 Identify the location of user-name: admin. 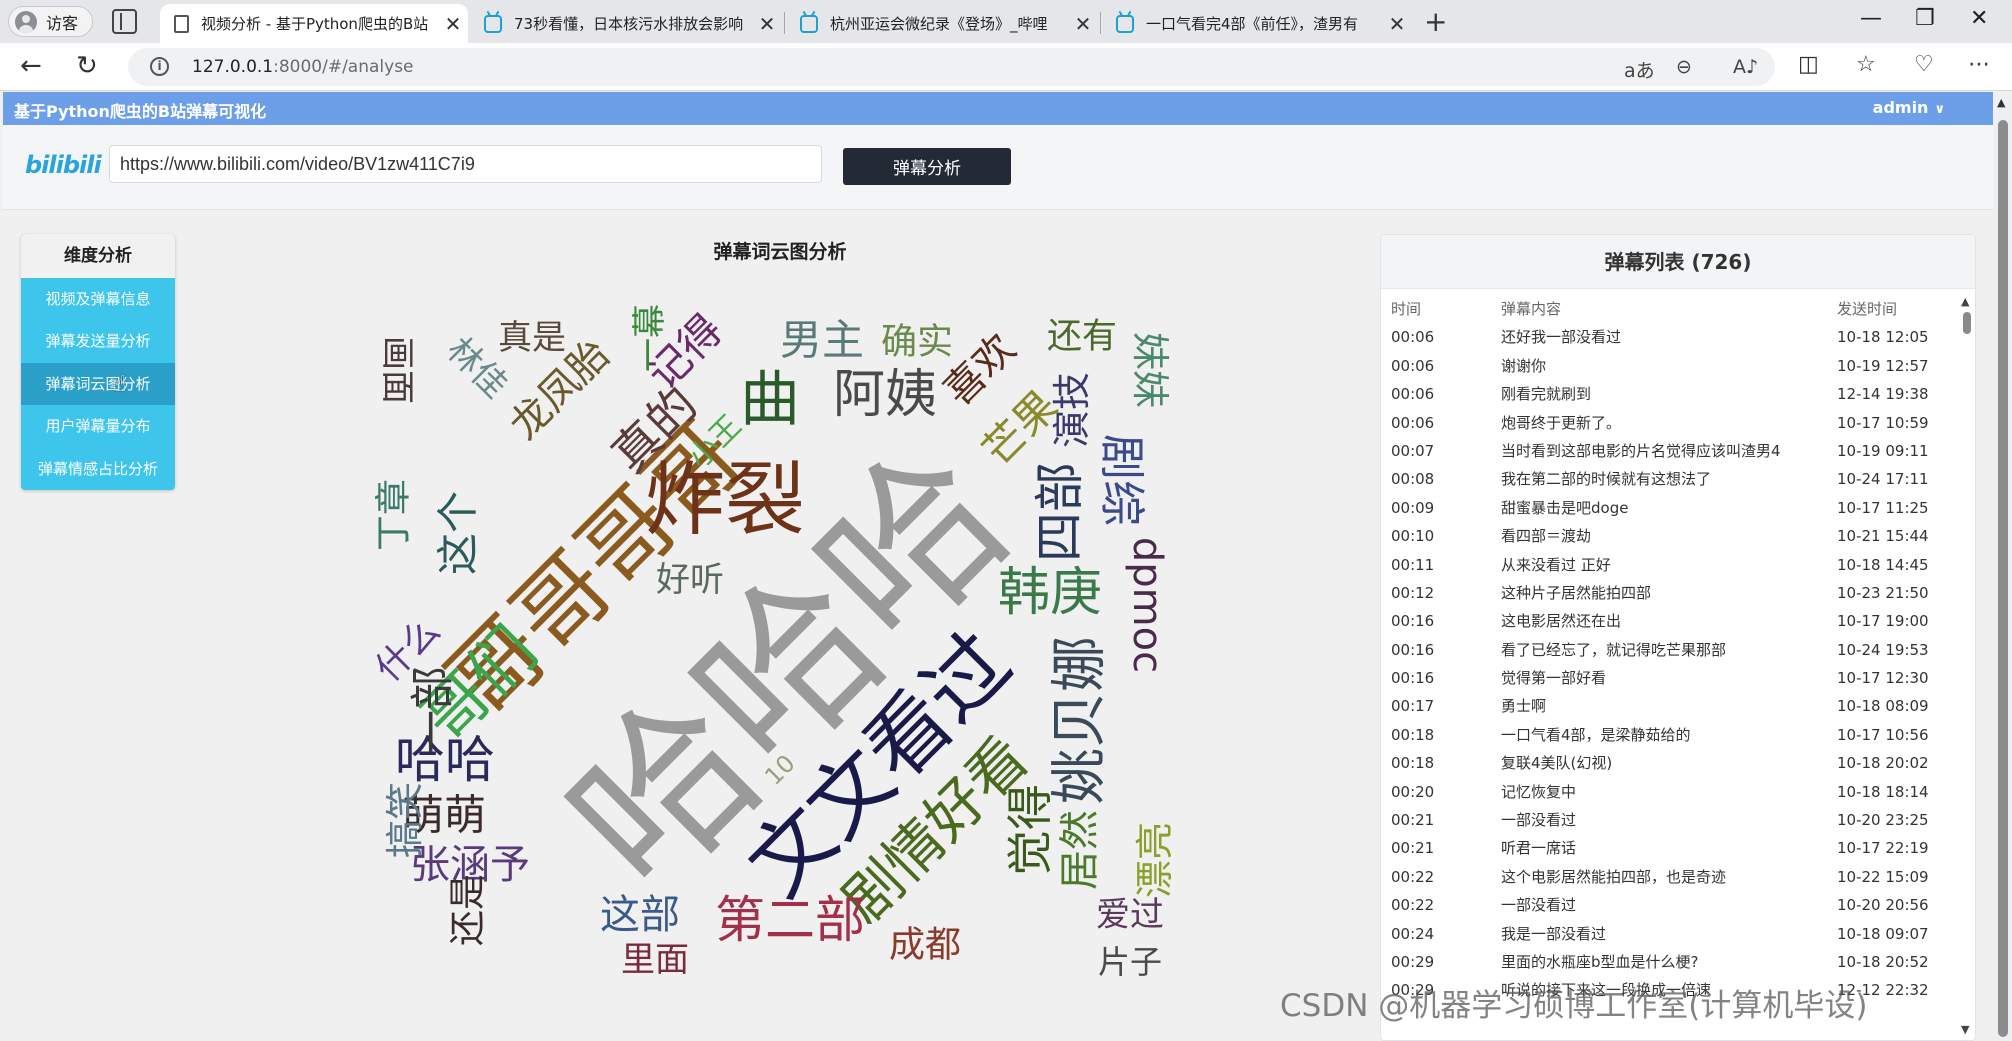
(1900, 107).